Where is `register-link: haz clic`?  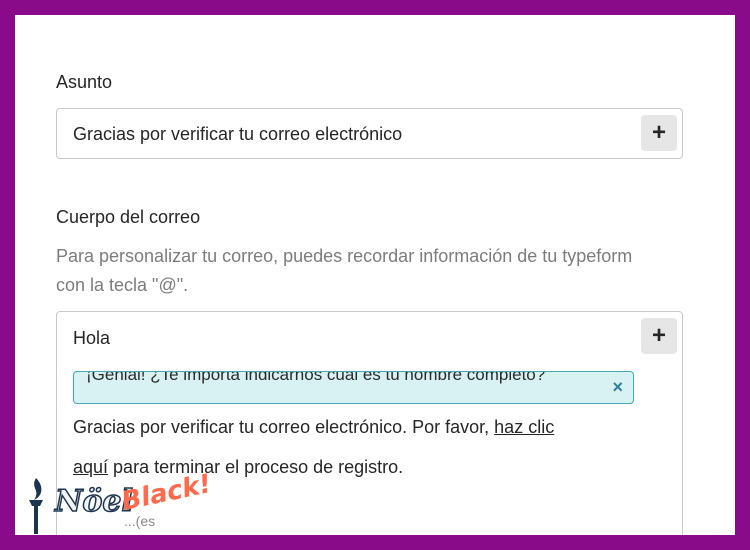 register-link: haz clic is located at coordinates (524, 427).